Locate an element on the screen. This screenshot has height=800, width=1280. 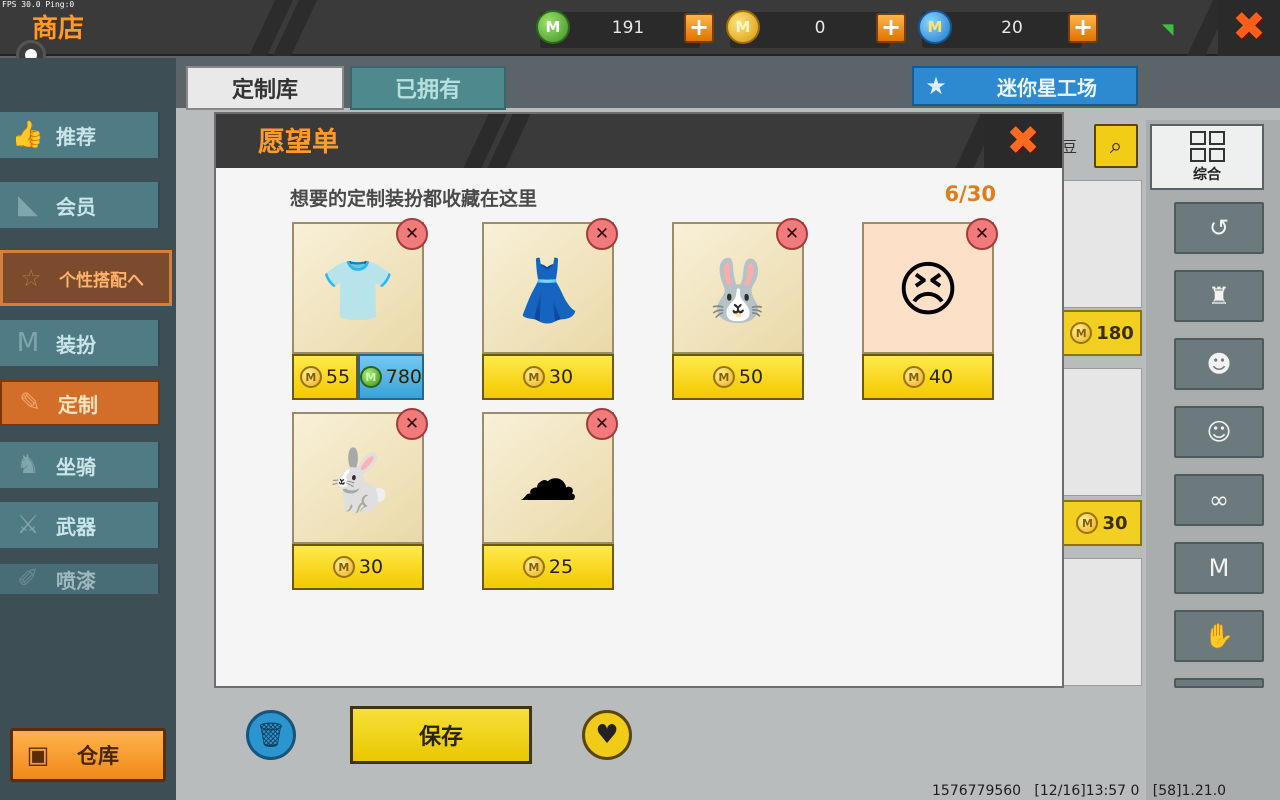
price-value: 780 is located at coordinates (403, 377).